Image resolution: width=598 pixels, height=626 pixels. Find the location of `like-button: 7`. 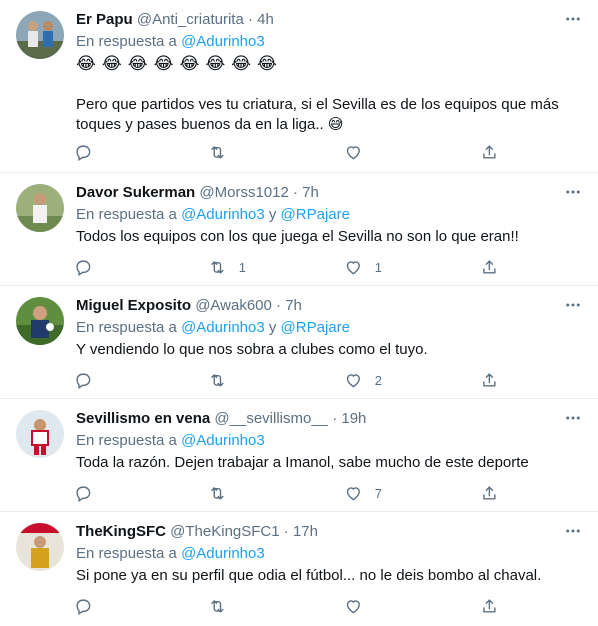

like-button: 7 is located at coordinates (363, 493).